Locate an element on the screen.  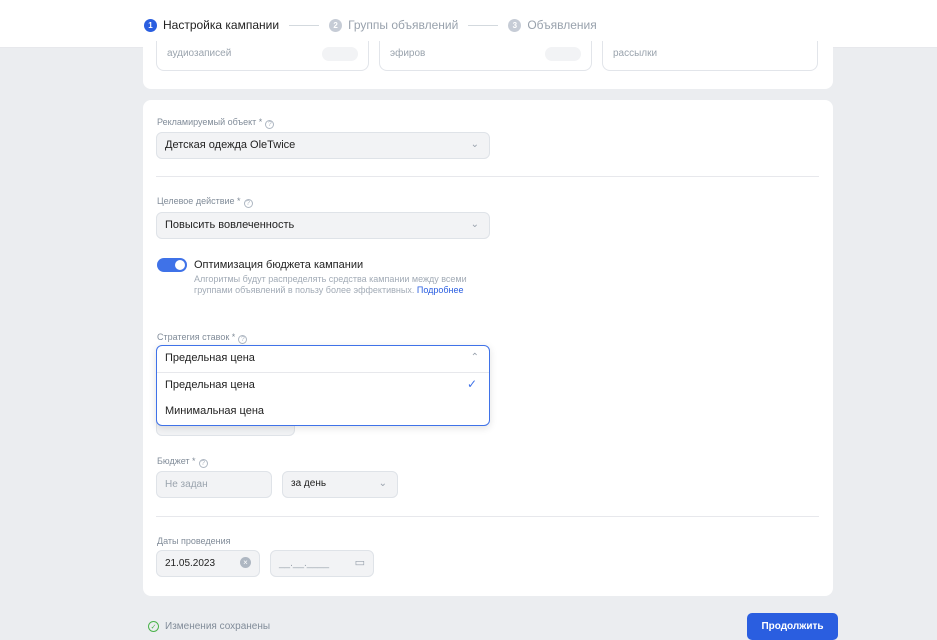
select-value: Предельная цена is located at coordinates (210, 358).